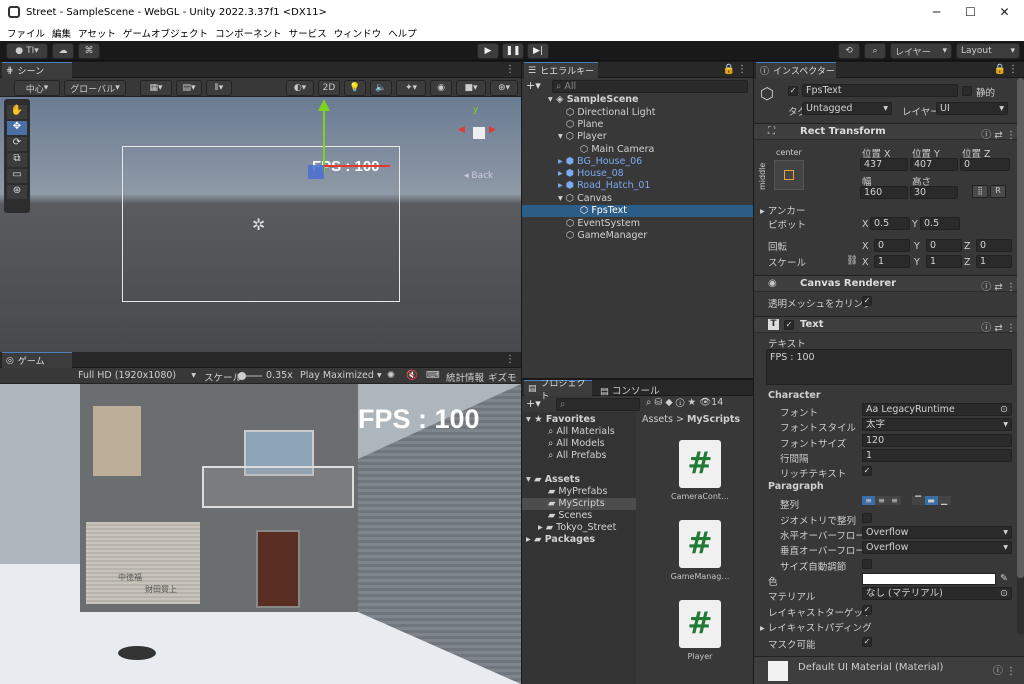 The width and height of the screenshot is (1024, 684). I want to click on menu-edit: 編集, so click(61, 33).